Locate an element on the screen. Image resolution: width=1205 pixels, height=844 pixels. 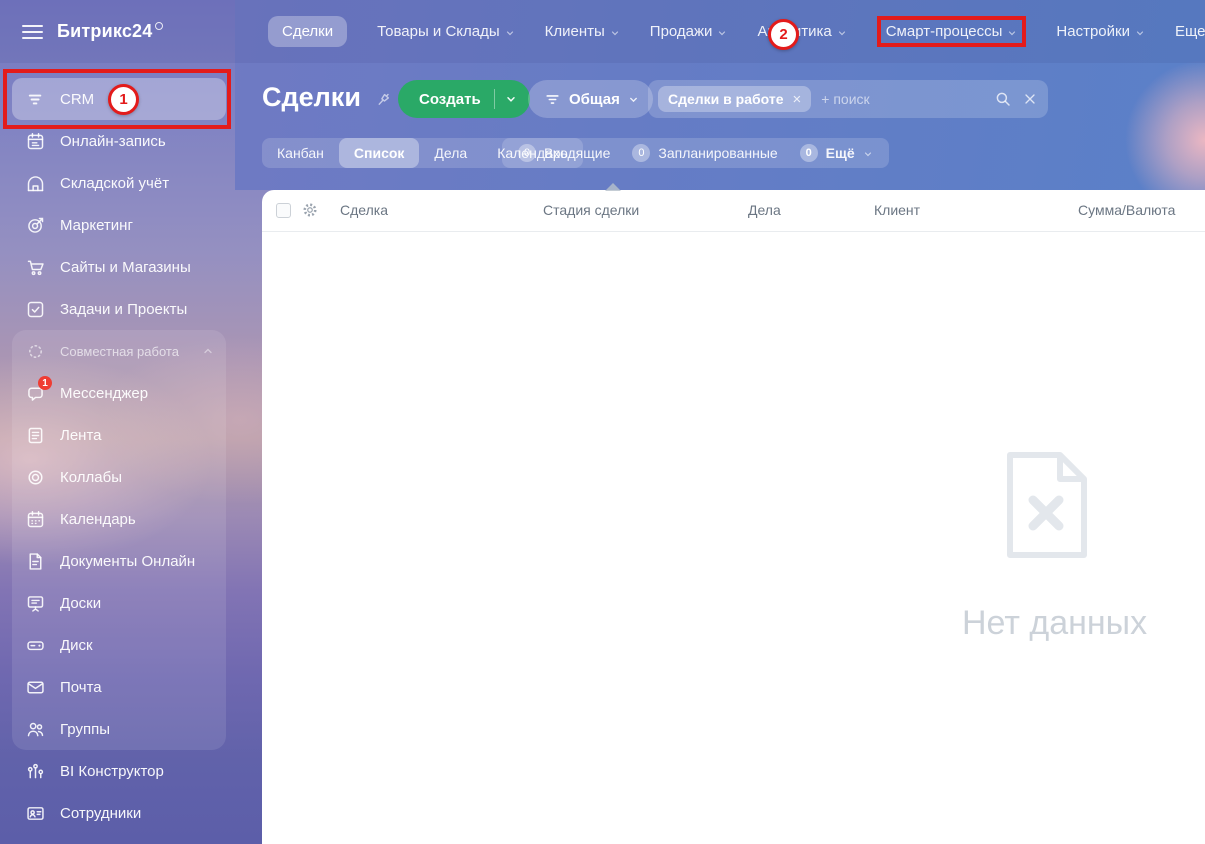
annotation-callout-1: 1 is located at coordinates (123, 99).